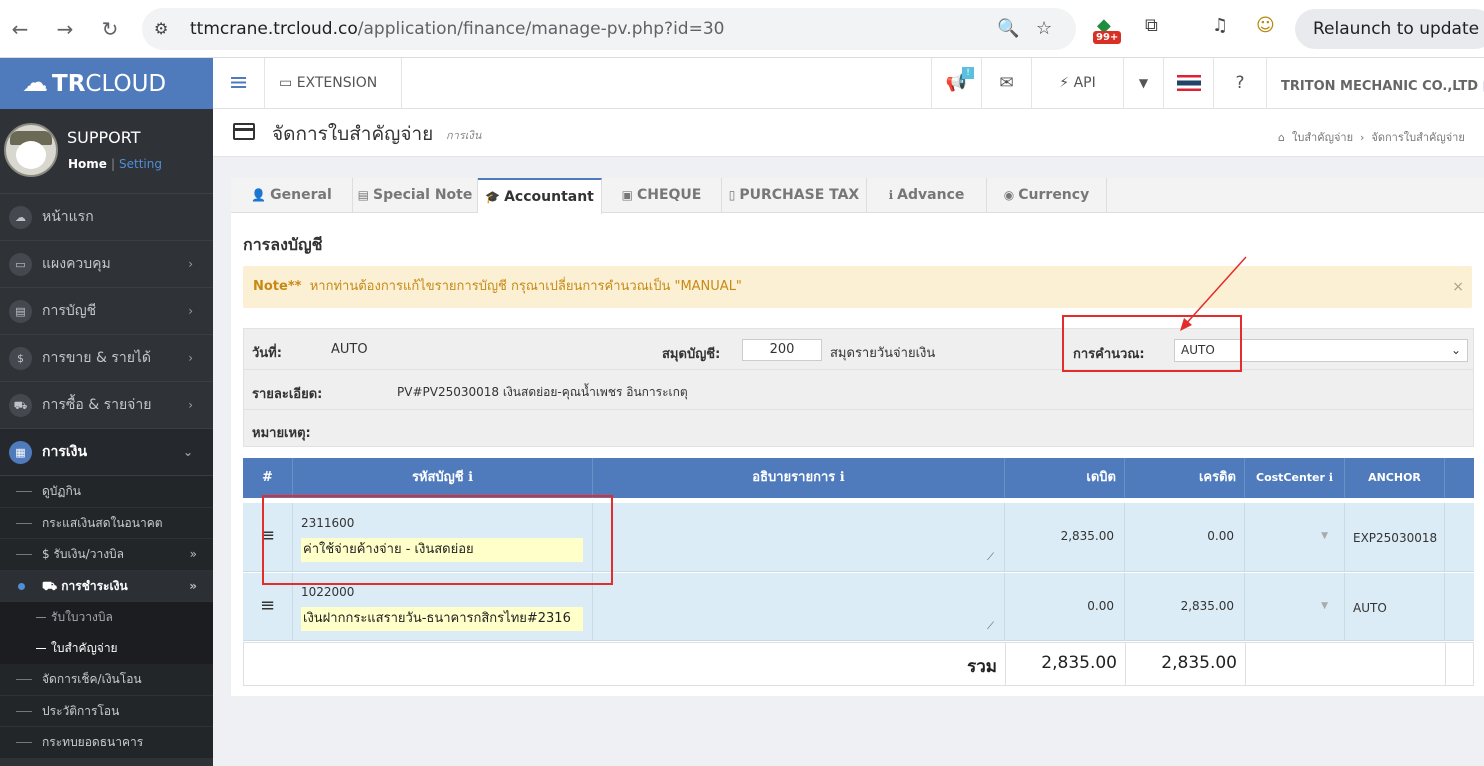 This screenshot has width=1484, height=766. I want to click on sidebar-item-purchase: ⛟ การซื้อ & รายจ่าย ›, so click(106, 405).